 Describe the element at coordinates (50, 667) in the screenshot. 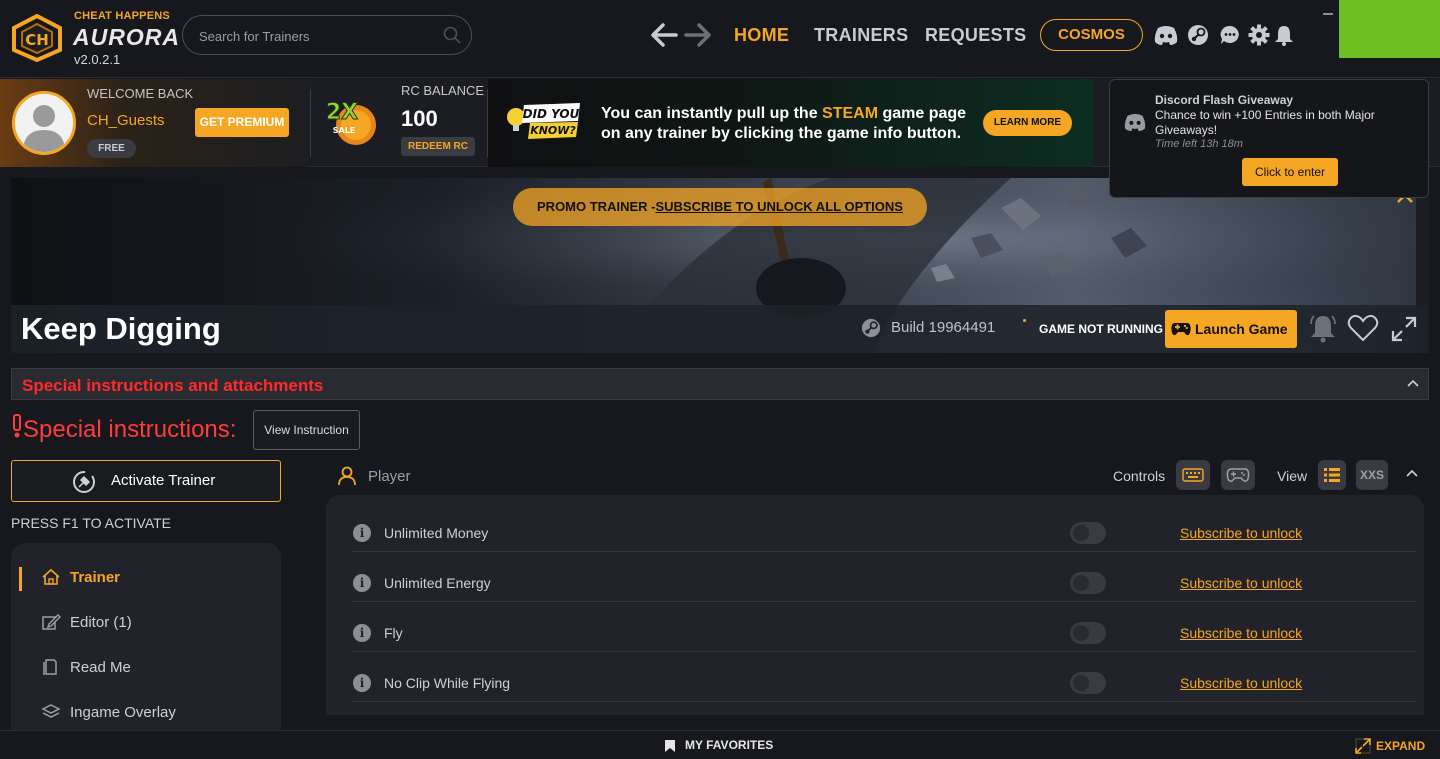

I see `document-icon` at that location.